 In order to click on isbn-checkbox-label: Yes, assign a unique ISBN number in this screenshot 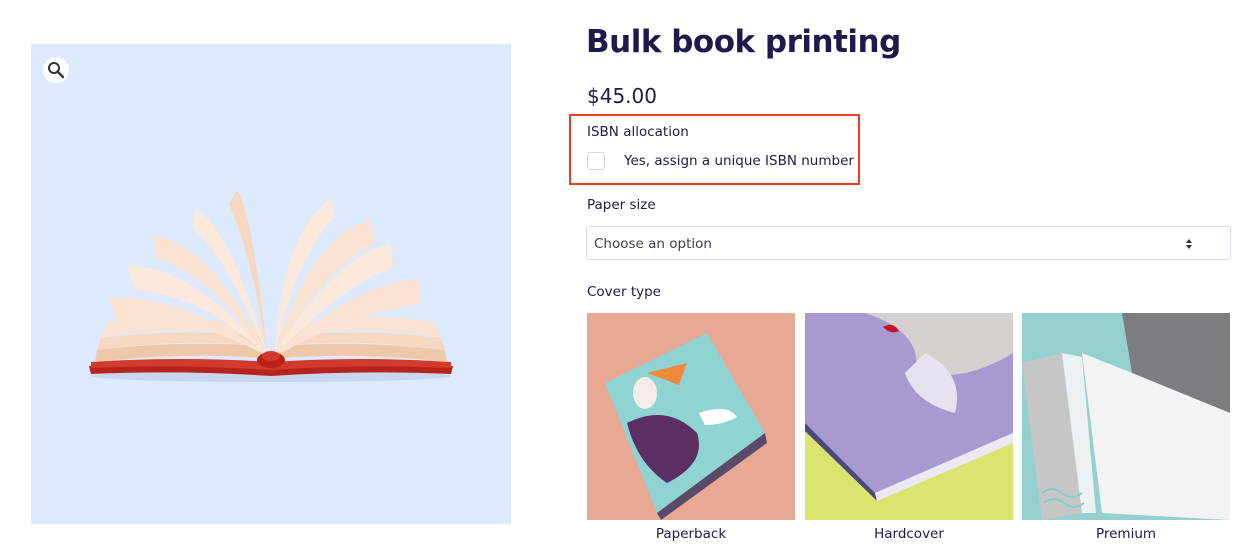, I will do `click(739, 161)`.